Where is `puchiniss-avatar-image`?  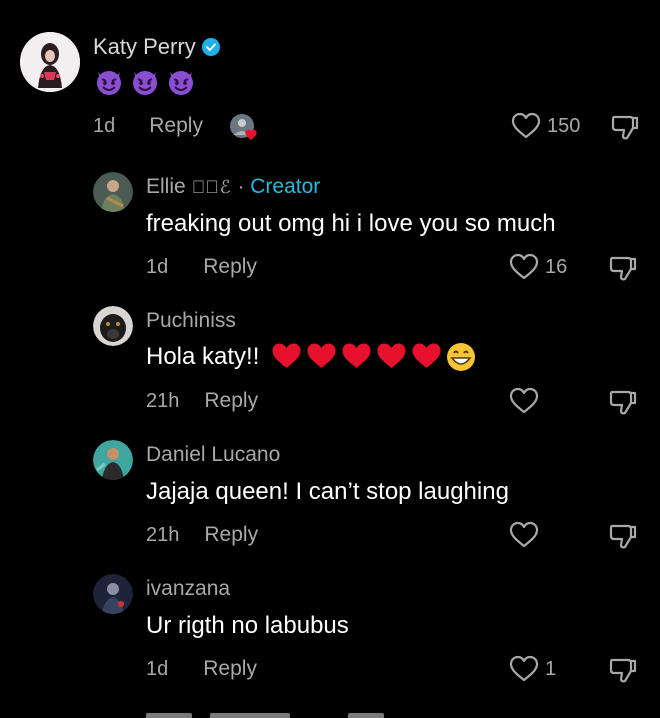 puchiniss-avatar-image is located at coordinates (113, 326).